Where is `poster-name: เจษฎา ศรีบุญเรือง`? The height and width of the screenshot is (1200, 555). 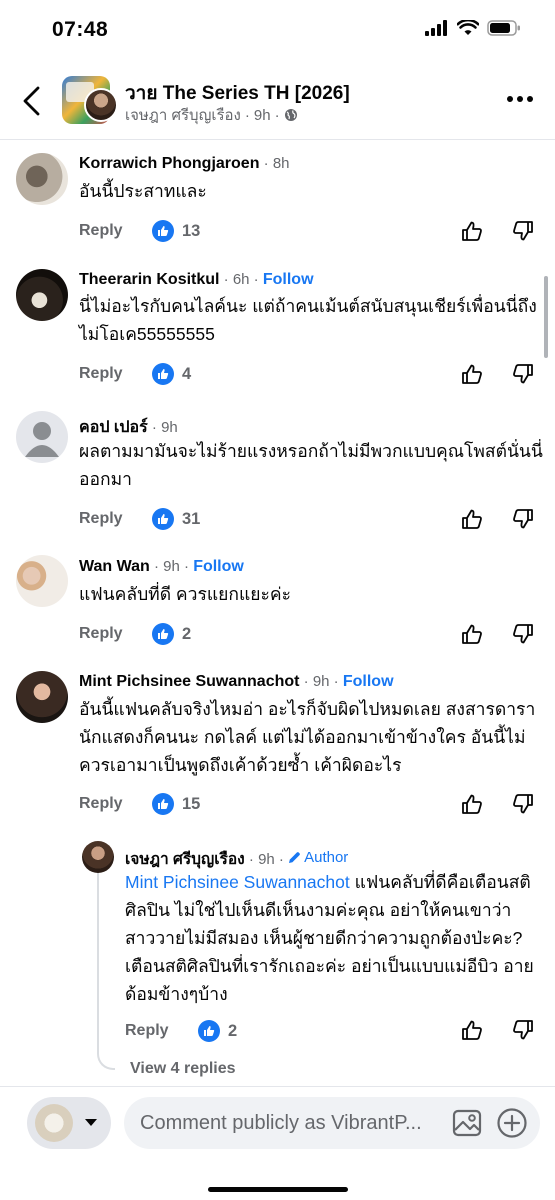
poster-name: เจษฎา ศรีบุญเรือง is located at coordinates (183, 115).